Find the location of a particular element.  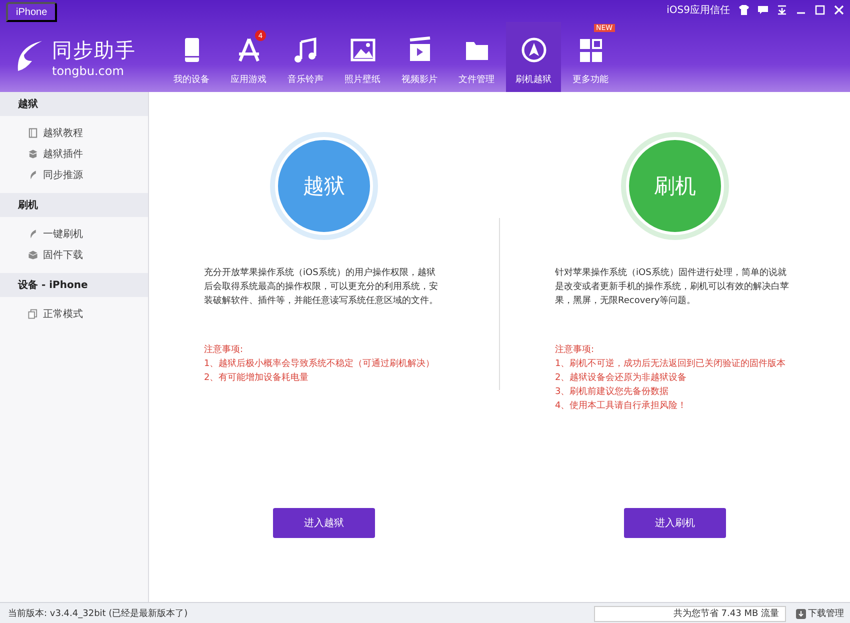

logo-subtitle: tongbu.com is located at coordinates (88, 71).